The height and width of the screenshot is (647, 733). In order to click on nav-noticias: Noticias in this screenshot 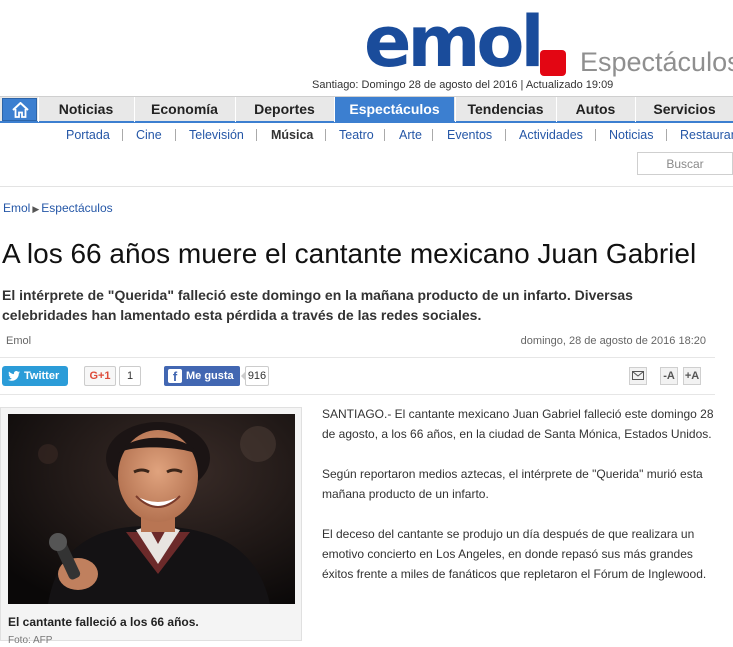, I will do `click(85, 109)`.